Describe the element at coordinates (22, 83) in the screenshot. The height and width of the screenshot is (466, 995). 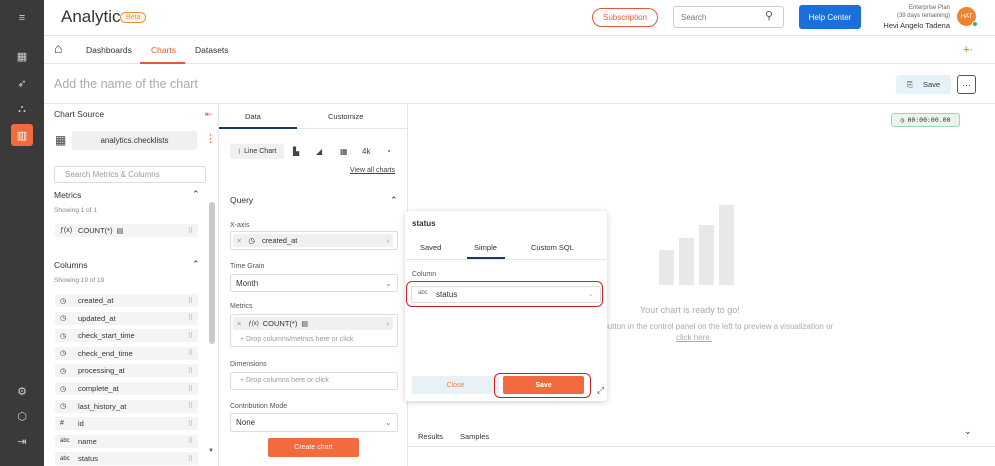
I see `rocket-icon: ➶` at that location.